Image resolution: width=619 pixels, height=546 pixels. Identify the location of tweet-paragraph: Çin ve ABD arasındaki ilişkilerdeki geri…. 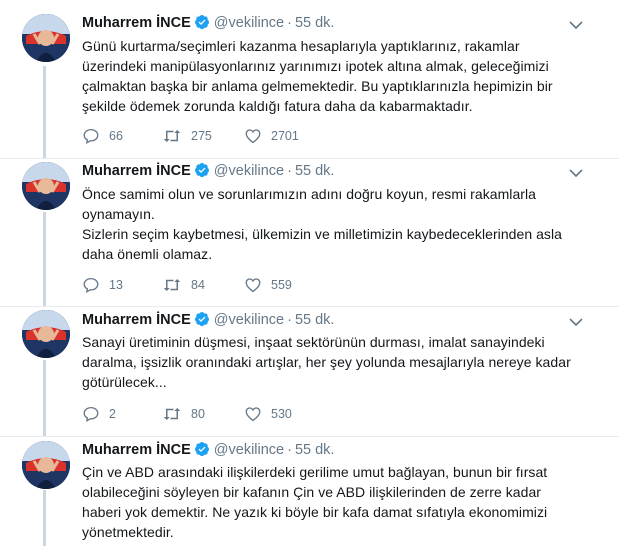
(315, 502).